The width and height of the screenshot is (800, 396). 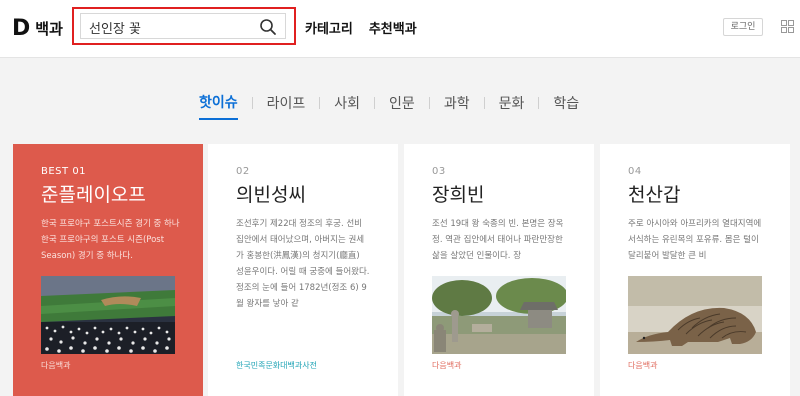 What do you see at coordinates (695, 315) in the screenshot?
I see `pangolin-image` at bounding box center [695, 315].